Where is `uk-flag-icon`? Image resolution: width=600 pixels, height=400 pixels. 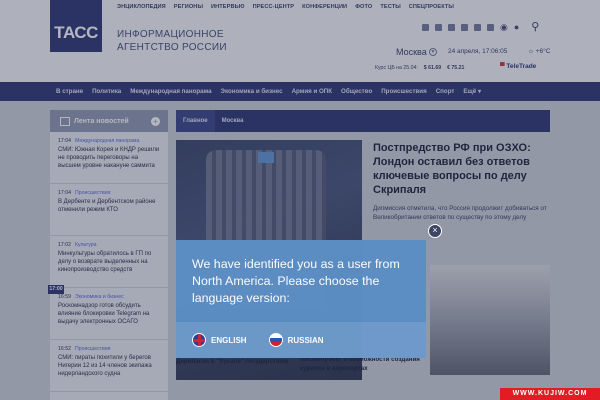
uk-flag-icon is located at coordinates (199, 340).